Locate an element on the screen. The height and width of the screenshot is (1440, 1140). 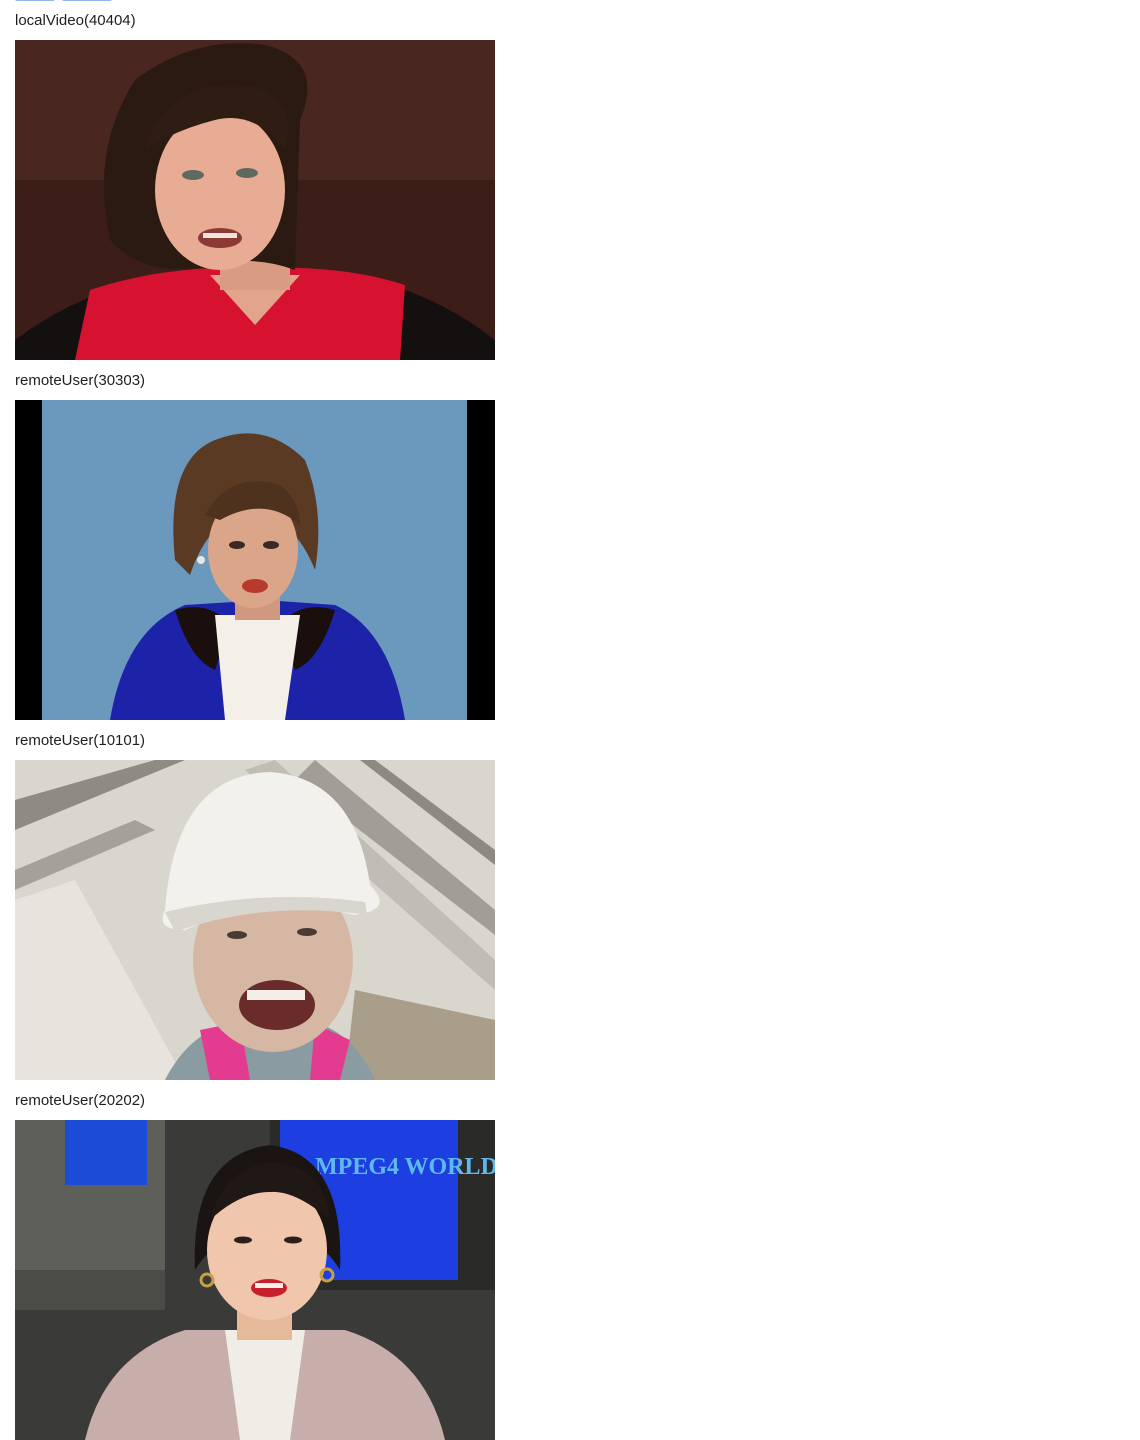
local-video-frame is located at coordinates (255, 200).